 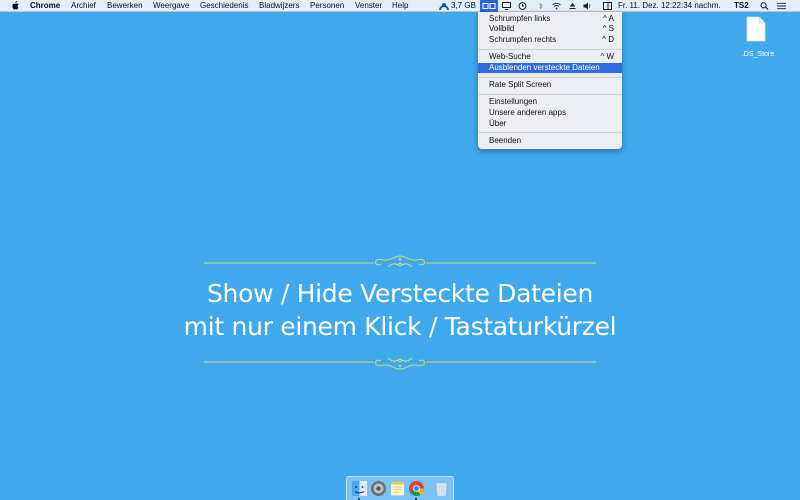 What do you see at coordinates (550, 102) in the screenshot?
I see `menu-item-einstellungen: Einstellungen` at bounding box center [550, 102].